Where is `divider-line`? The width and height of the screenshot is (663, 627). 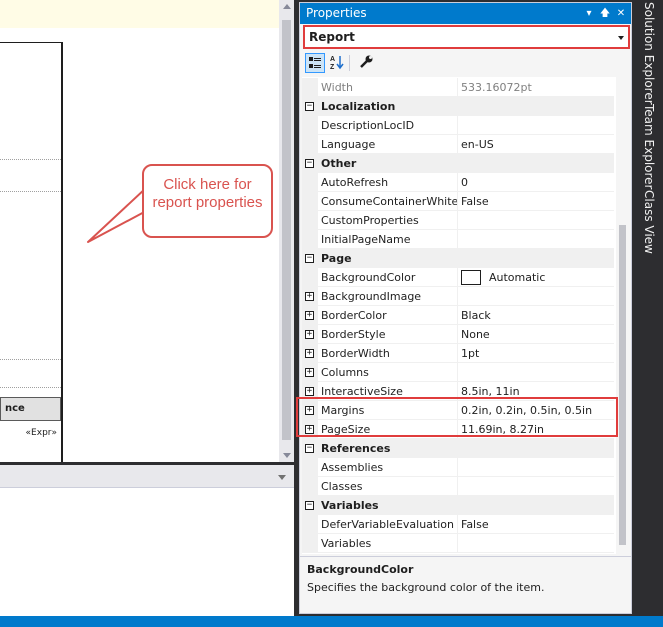 divider-line is located at coordinates (30, 387).